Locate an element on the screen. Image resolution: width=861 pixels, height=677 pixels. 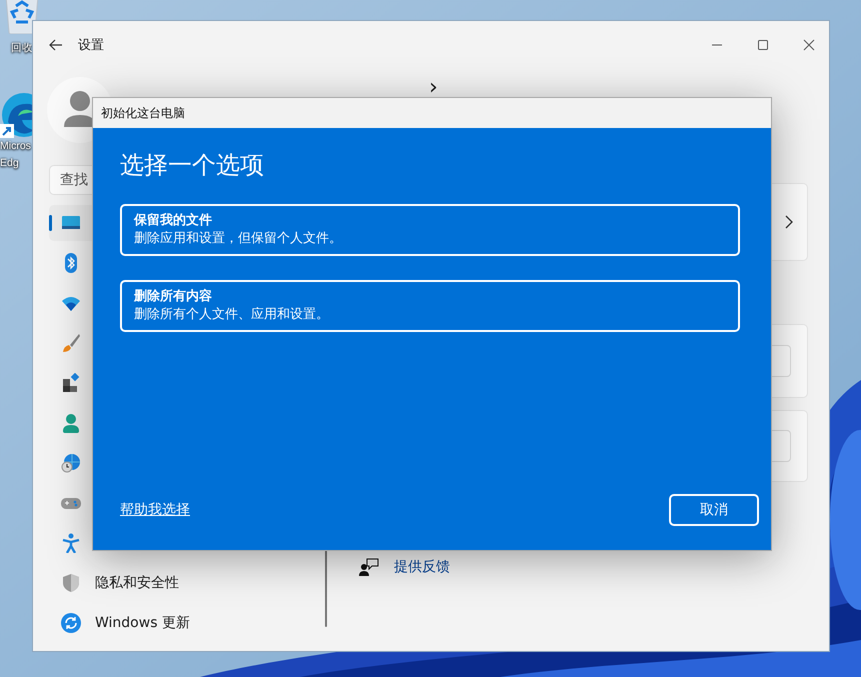
option-title: 删除所有内容 is located at coordinates (173, 297).